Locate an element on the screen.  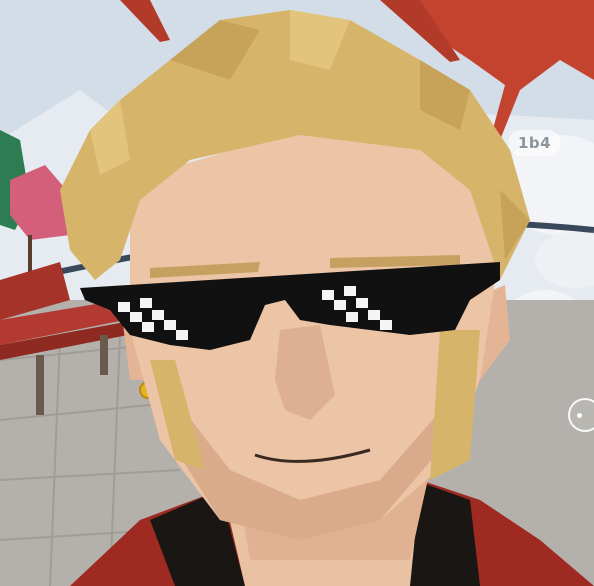
player-name-tag: 1b4 is located at coordinates (535, 143).